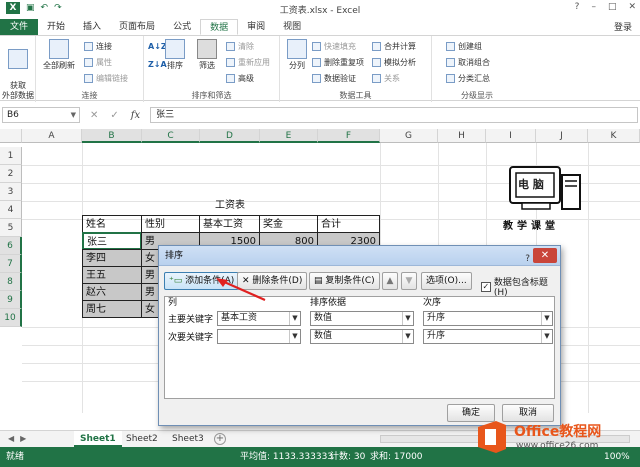 This screenshot has height=467, width=640. Describe the element at coordinates (171, 136) in the screenshot. I see `column-header-c: C` at that location.